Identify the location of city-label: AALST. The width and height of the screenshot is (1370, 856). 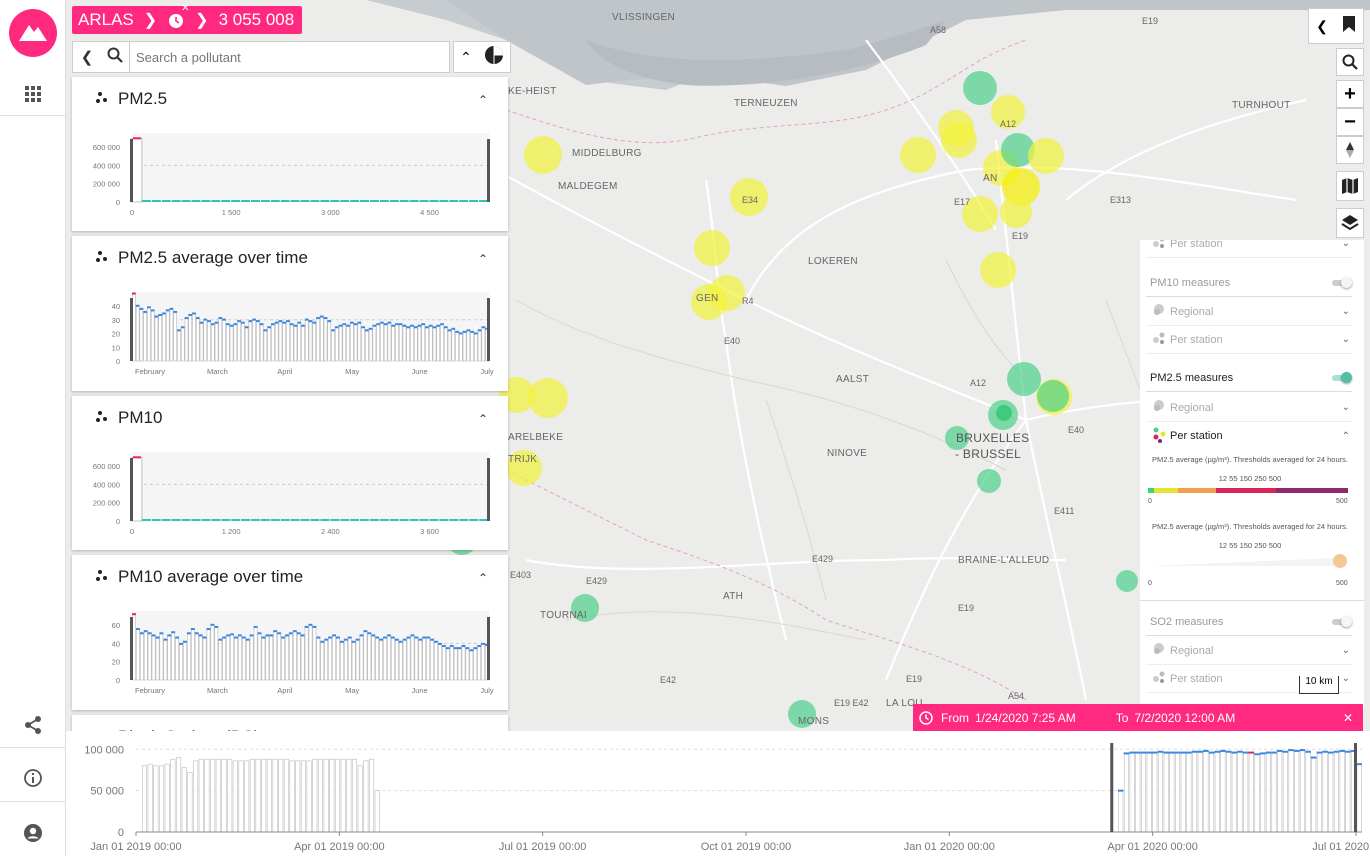
(853, 379).